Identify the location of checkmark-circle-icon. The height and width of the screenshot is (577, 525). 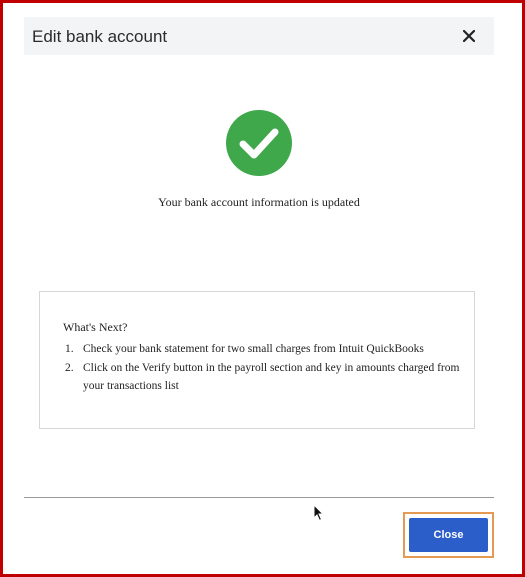
(259, 143).